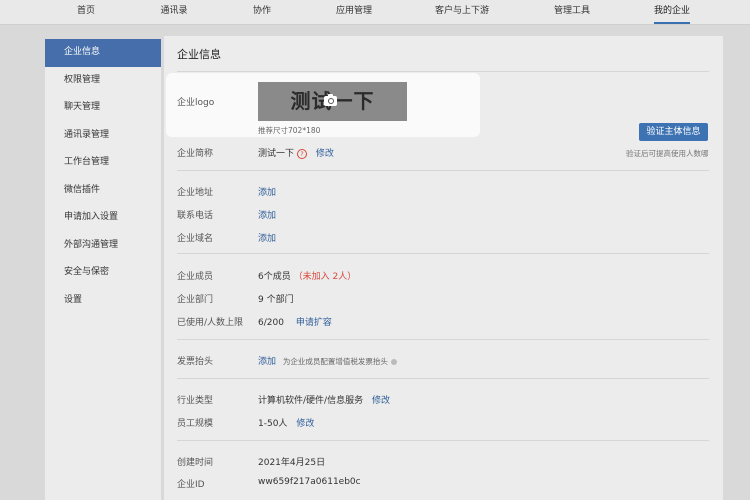 The width and height of the screenshot is (750, 500). I want to click on staff-size-label: 员工规模, so click(195, 424).